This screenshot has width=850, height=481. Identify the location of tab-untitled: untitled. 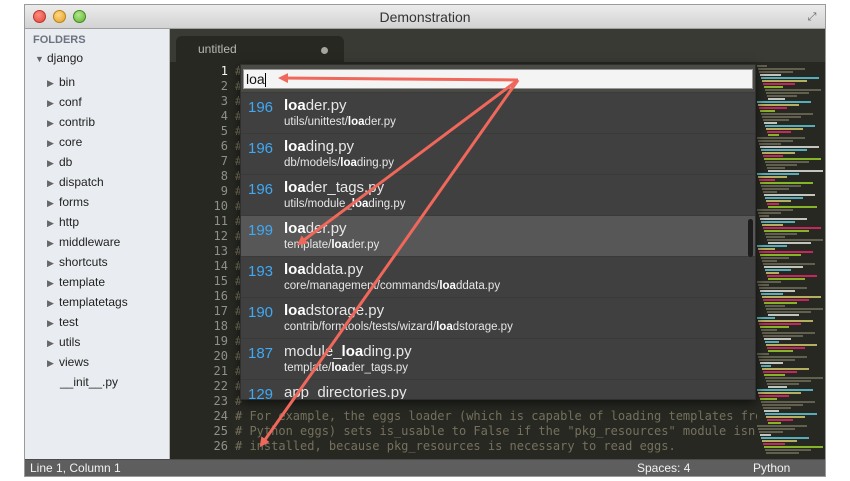
(260, 49).